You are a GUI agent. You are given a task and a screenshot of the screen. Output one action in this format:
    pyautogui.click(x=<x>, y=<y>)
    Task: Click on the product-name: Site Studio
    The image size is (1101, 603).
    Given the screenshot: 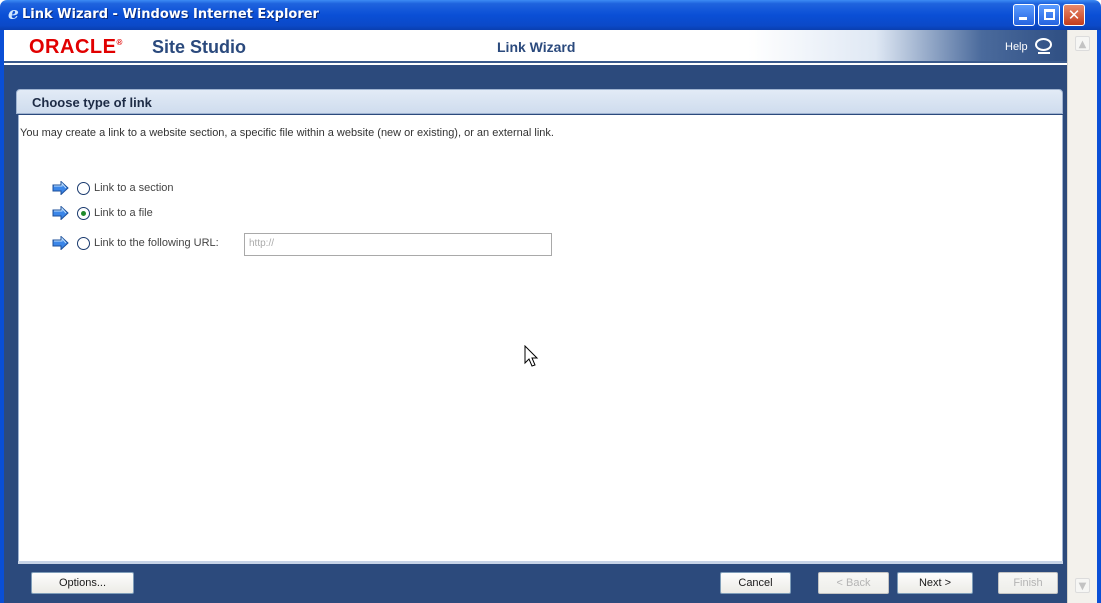 What is the action you would take?
    pyautogui.click(x=199, y=47)
    